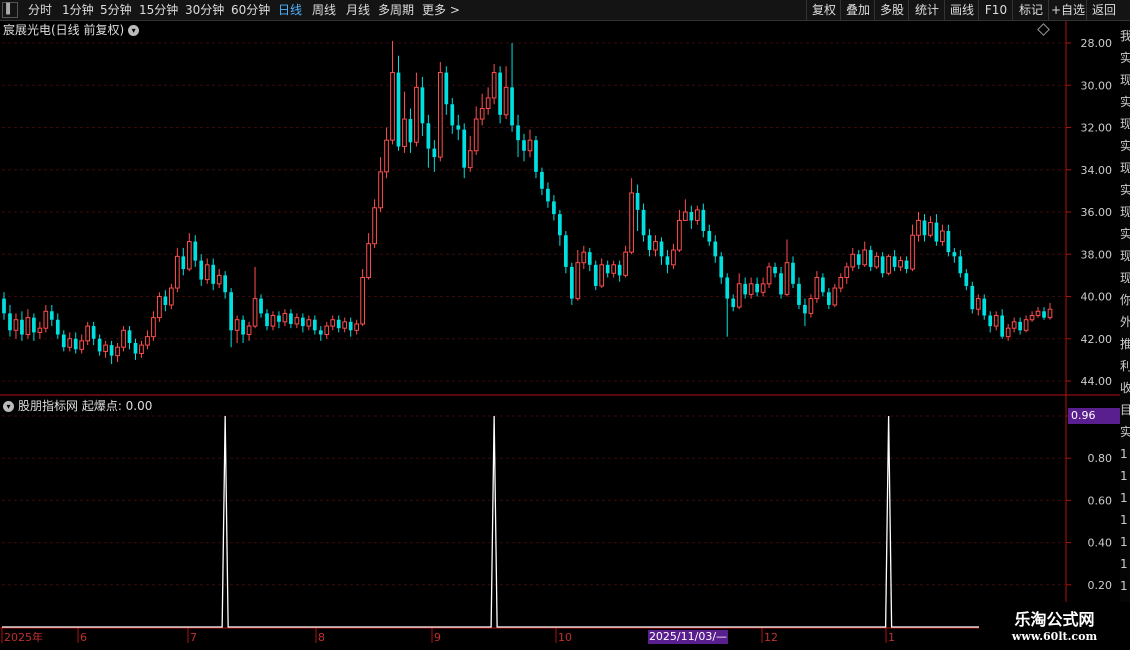  I want to click on price-tick-label: 32.00, so click(1097, 128).